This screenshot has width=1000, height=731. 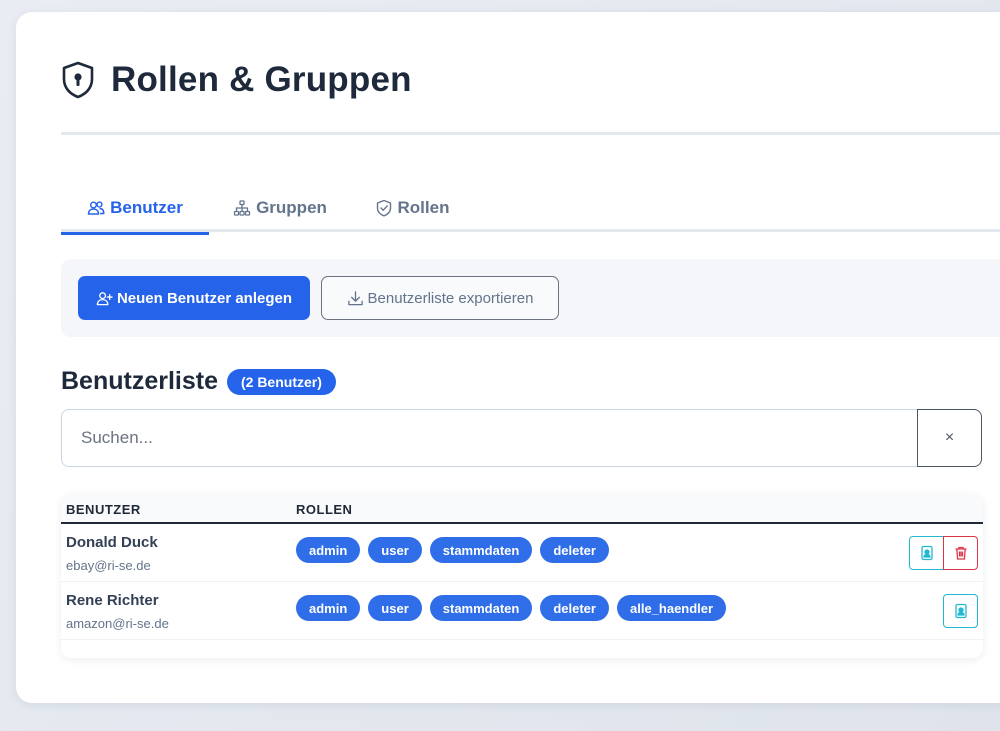 What do you see at coordinates (530, 209) in the screenshot?
I see `tab-bar: Benutzer Gruppen Rollen` at bounding box center [530, 209].